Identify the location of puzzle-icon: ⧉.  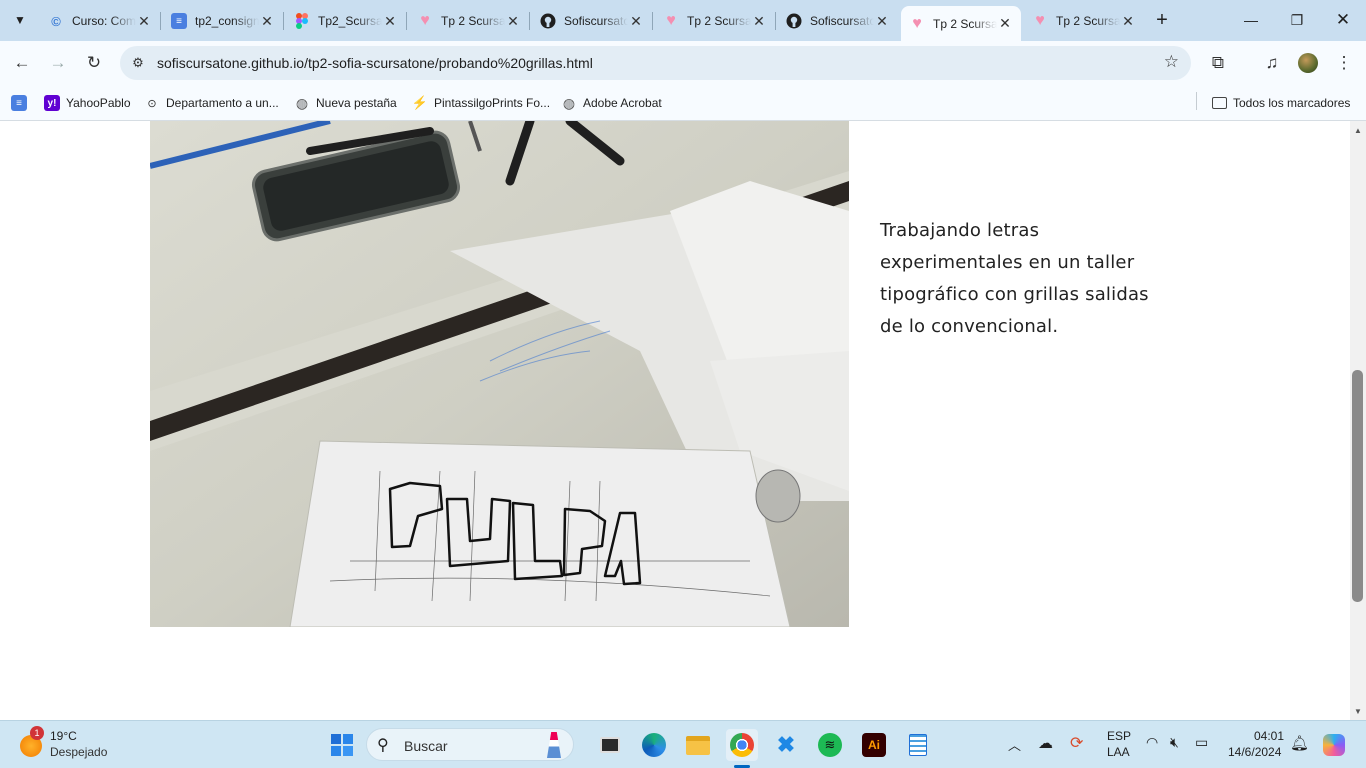
(1218, 62).